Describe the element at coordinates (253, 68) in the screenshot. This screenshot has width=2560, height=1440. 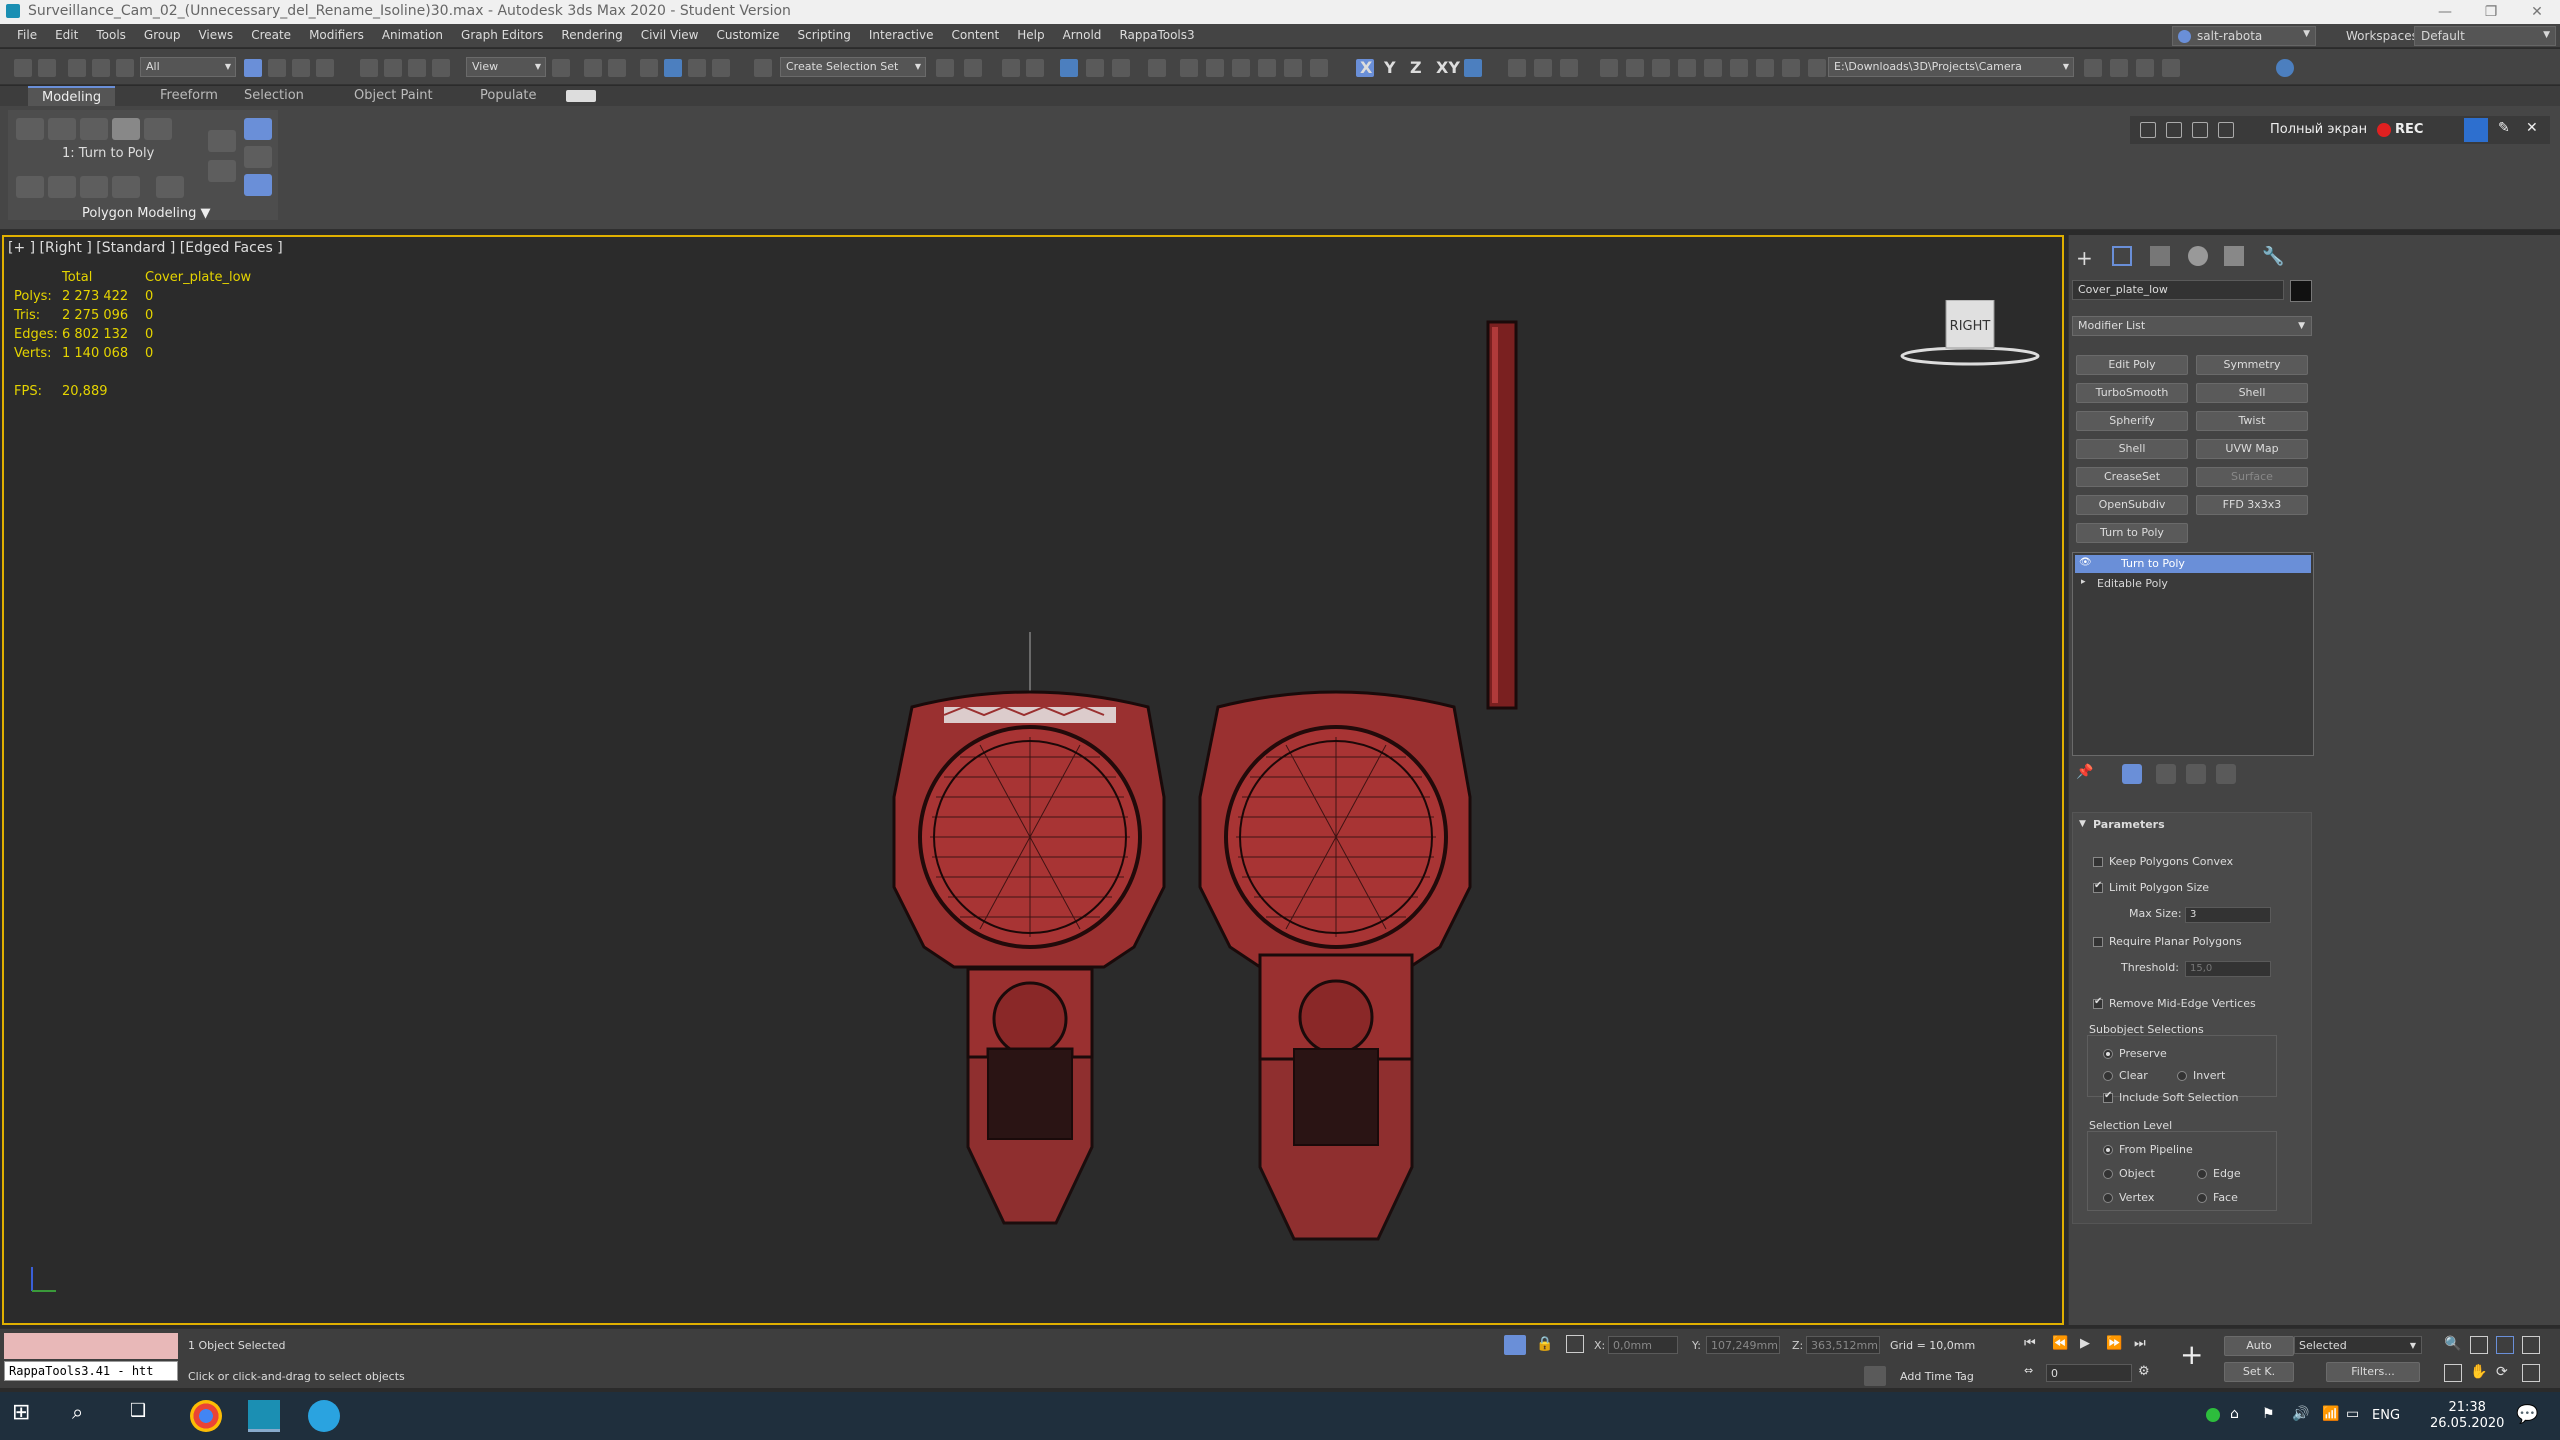
I see `select-object-icon` at that location.